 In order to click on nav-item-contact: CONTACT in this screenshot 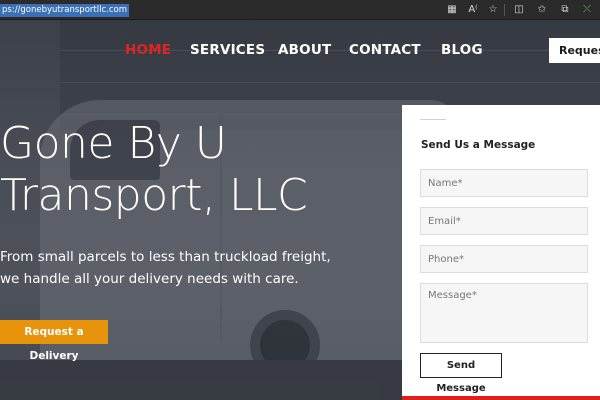, I will do `click(385, 50)`.